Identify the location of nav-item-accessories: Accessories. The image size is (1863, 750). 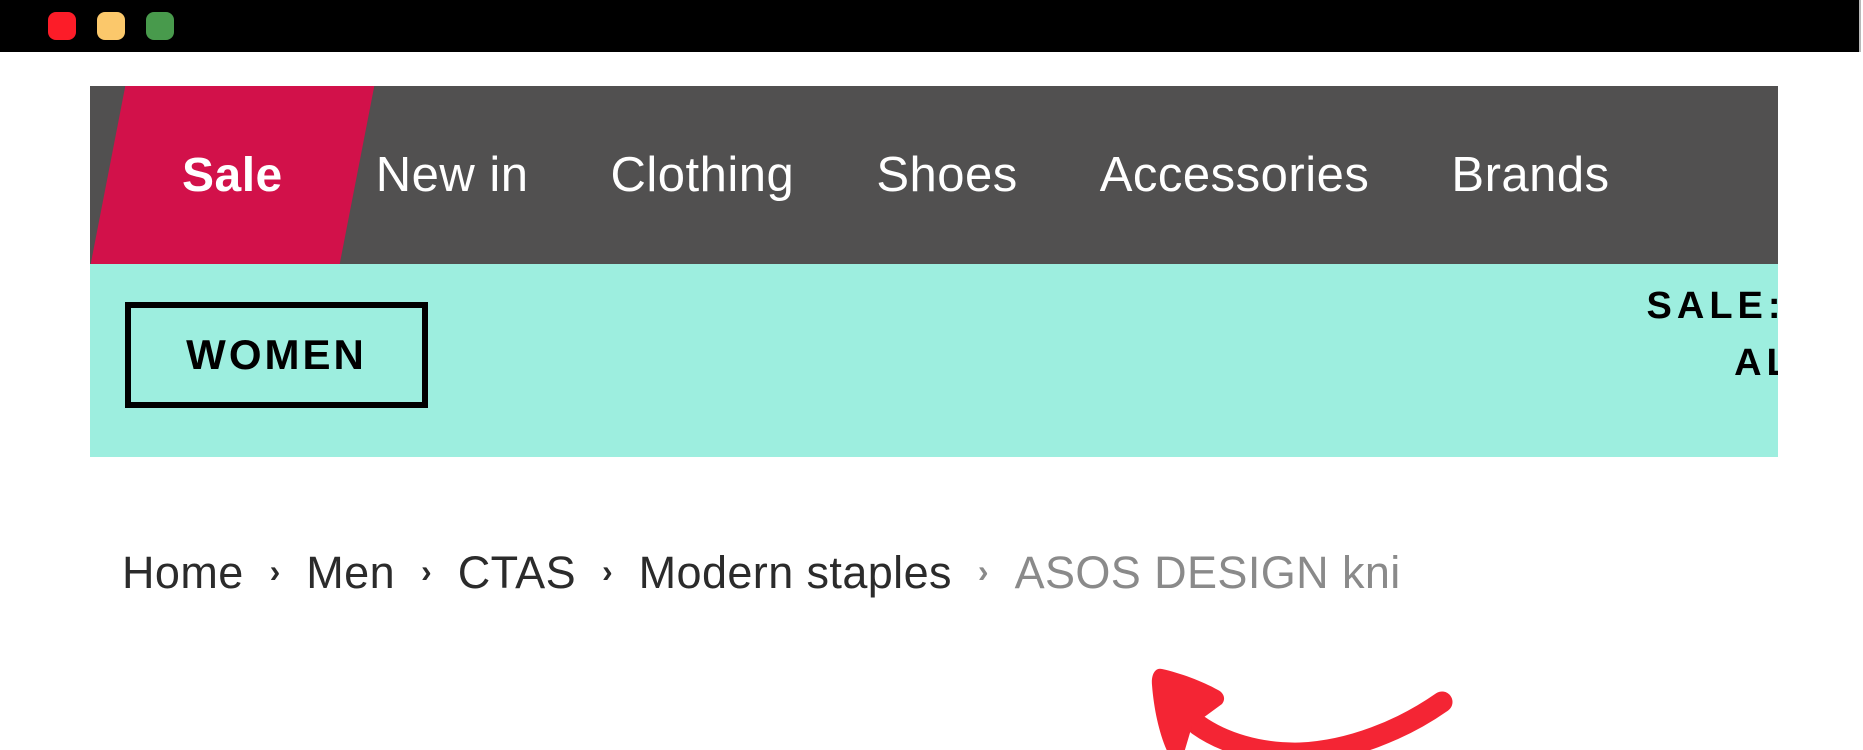
(1235, 175).